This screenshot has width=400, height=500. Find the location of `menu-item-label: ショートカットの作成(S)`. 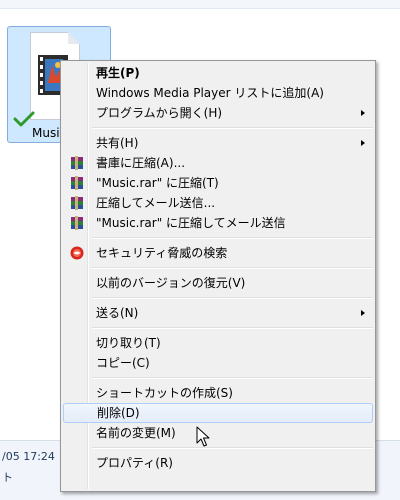

menu-item-label: ショートカットの作成(S) is located at coordinates (164, 393).